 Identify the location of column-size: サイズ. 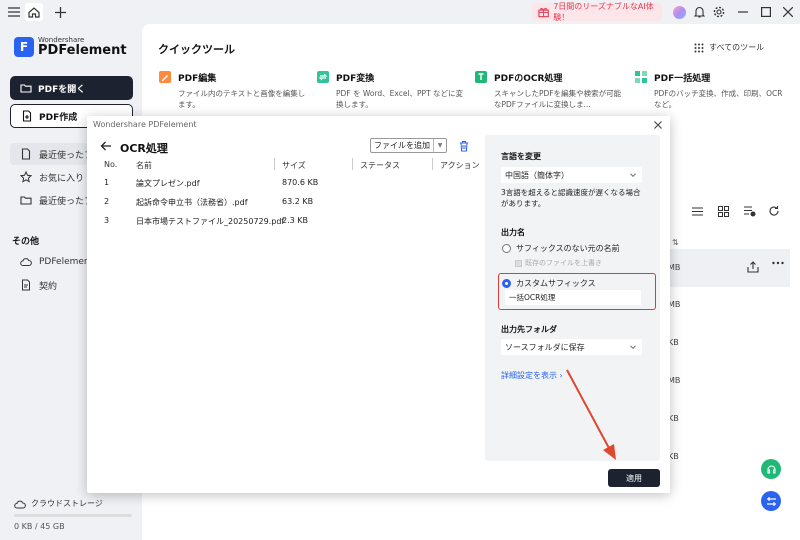
(294, 165).